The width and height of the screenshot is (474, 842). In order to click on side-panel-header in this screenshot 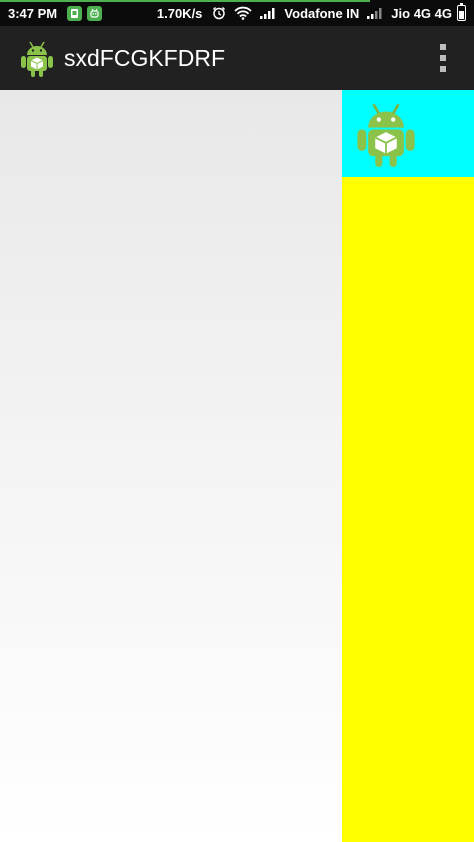, I will do `click(408, 133)`.